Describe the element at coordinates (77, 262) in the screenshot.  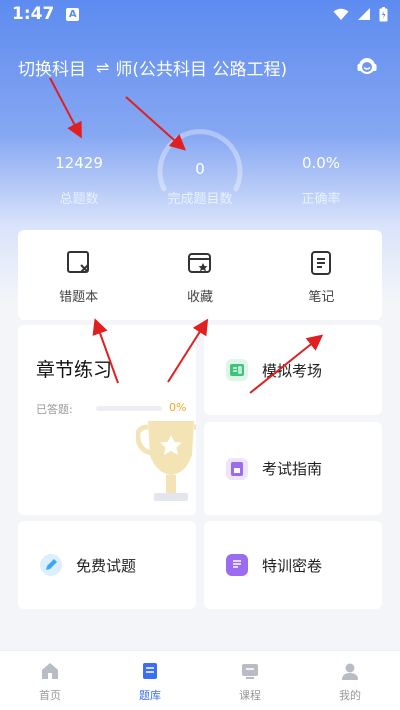
I see `wrong-book-icon` at that location.